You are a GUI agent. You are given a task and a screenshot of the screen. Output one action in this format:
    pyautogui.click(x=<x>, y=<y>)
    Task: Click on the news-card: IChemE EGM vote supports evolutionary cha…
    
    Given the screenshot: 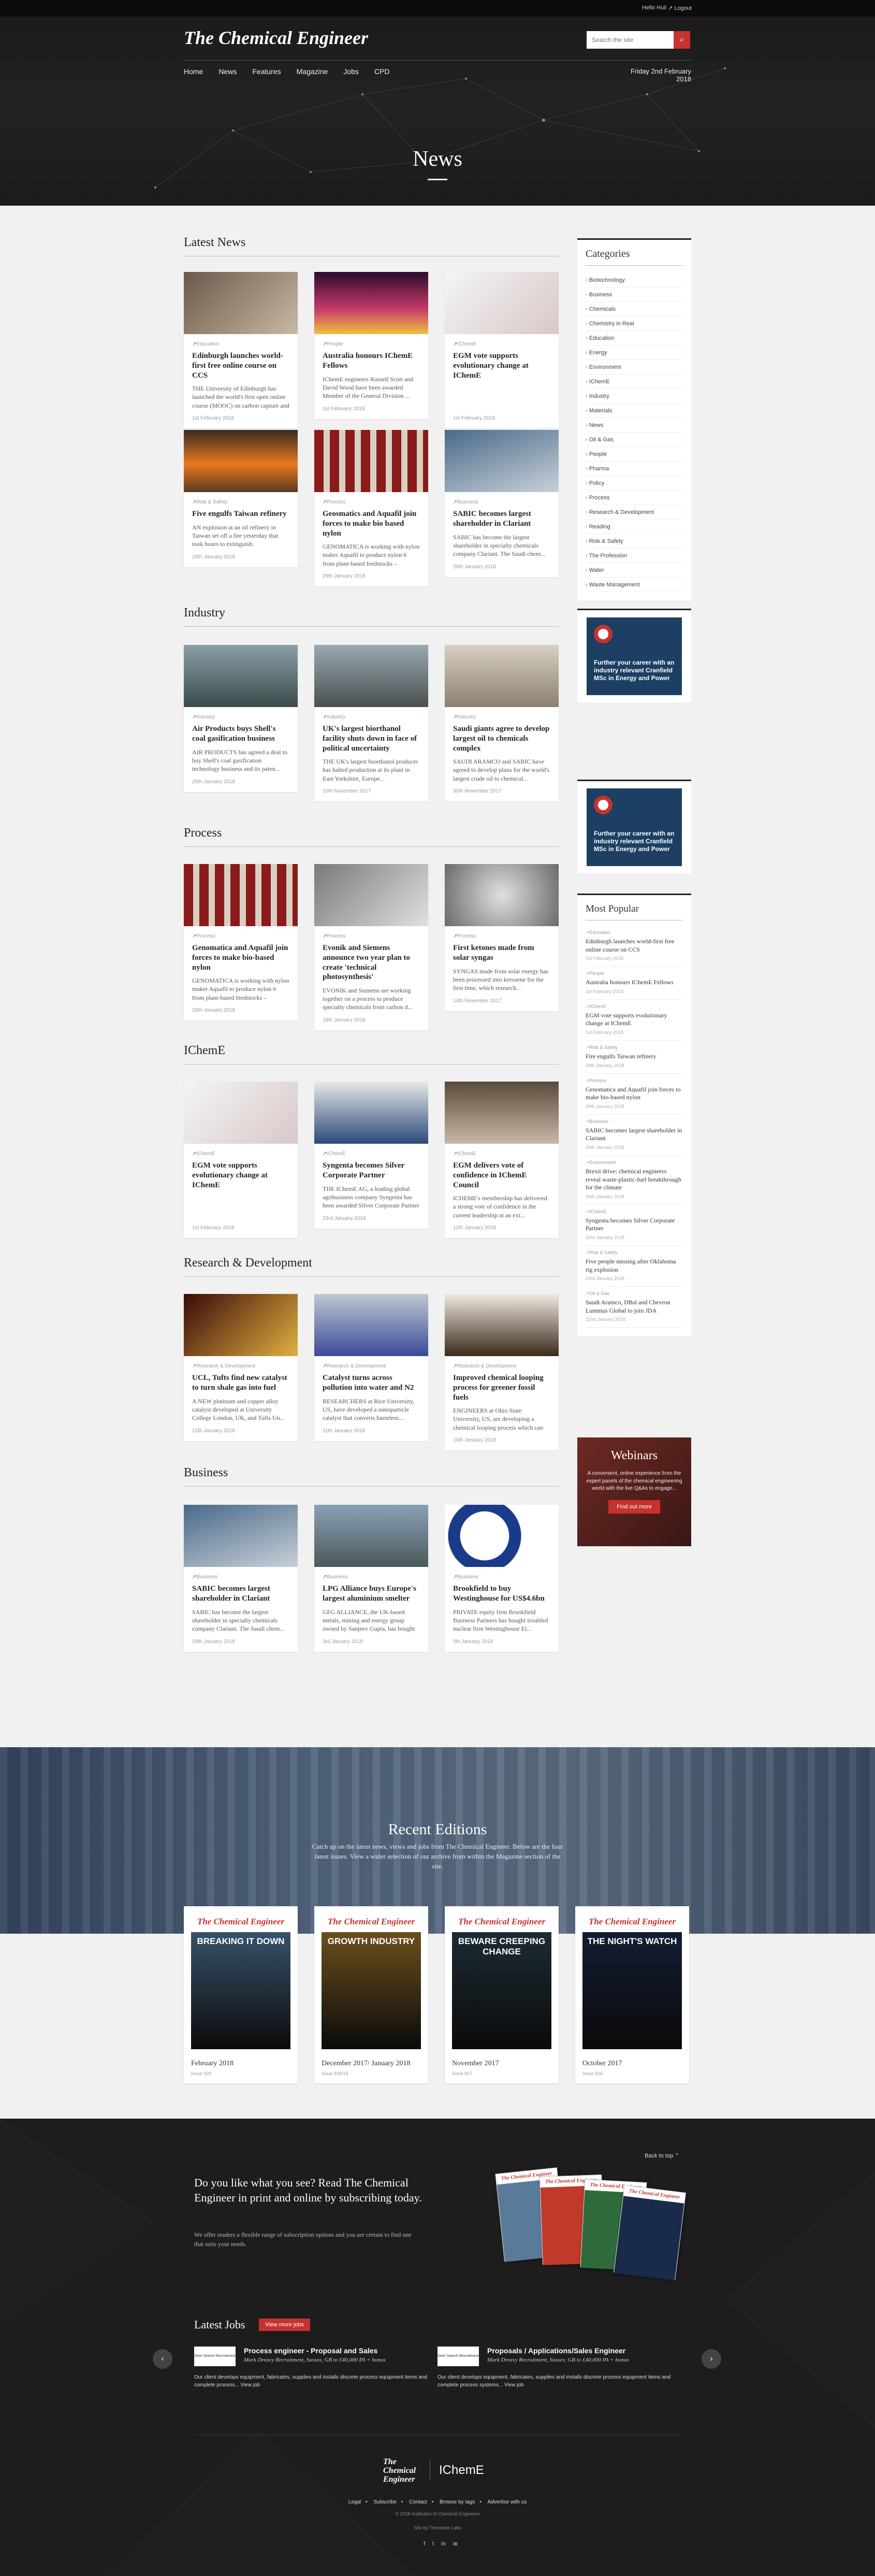 What is the action you would take?
    pyautogui.click(x=502, y=350)
    